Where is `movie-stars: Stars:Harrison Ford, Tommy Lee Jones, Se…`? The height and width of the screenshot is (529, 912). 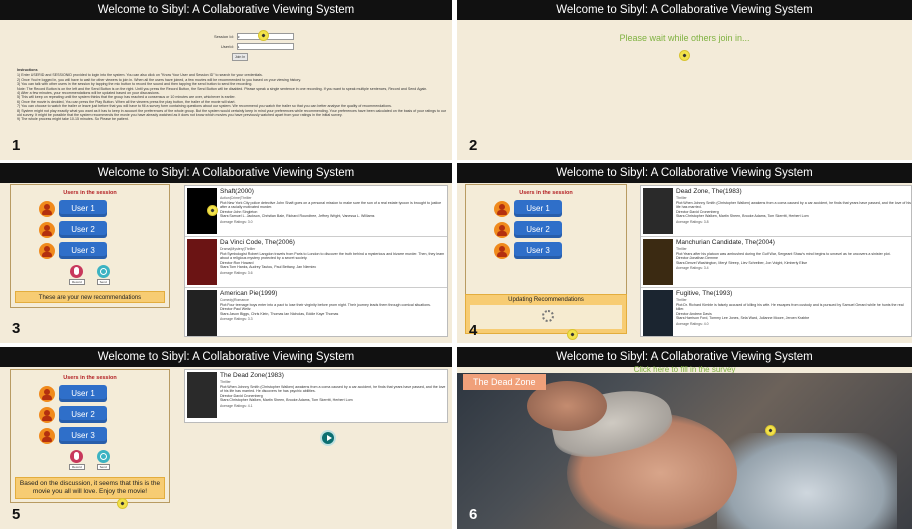
movie-stars: Stars:Harrison Ford, Tommy Lee Jones, Se… is located at coordinates (743, 318).